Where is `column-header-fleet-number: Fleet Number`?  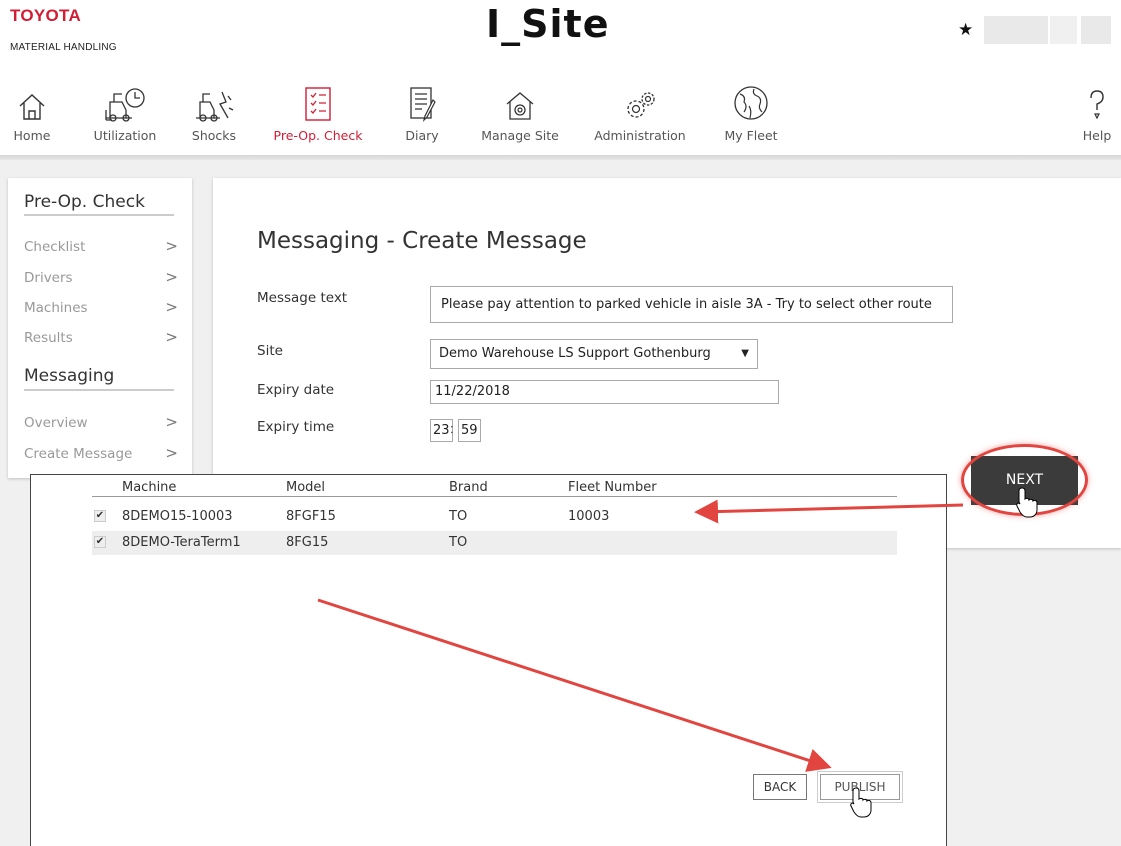 column-header-fleet-number: Fleet Number is located at coordinates (612, 487).